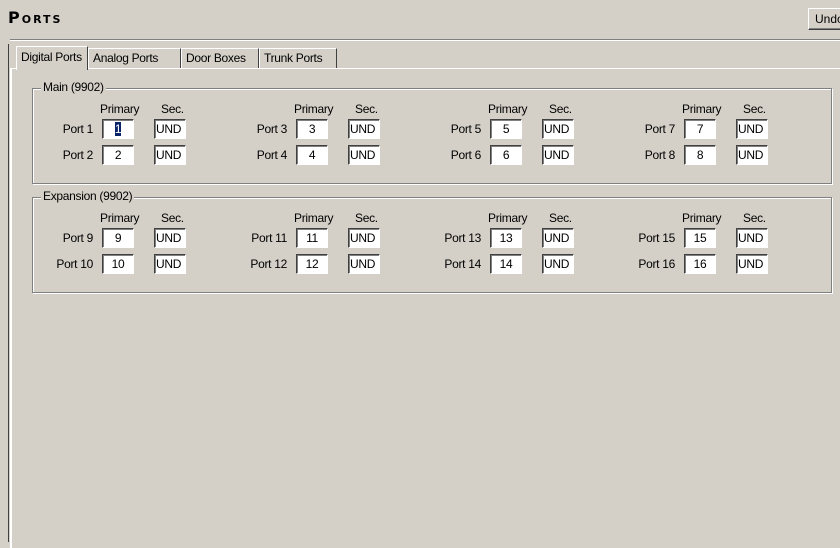 Image resolution: width=840 pixels, height=548 pixels. I want to click on primary-port-field: 15, so click(700, 238).